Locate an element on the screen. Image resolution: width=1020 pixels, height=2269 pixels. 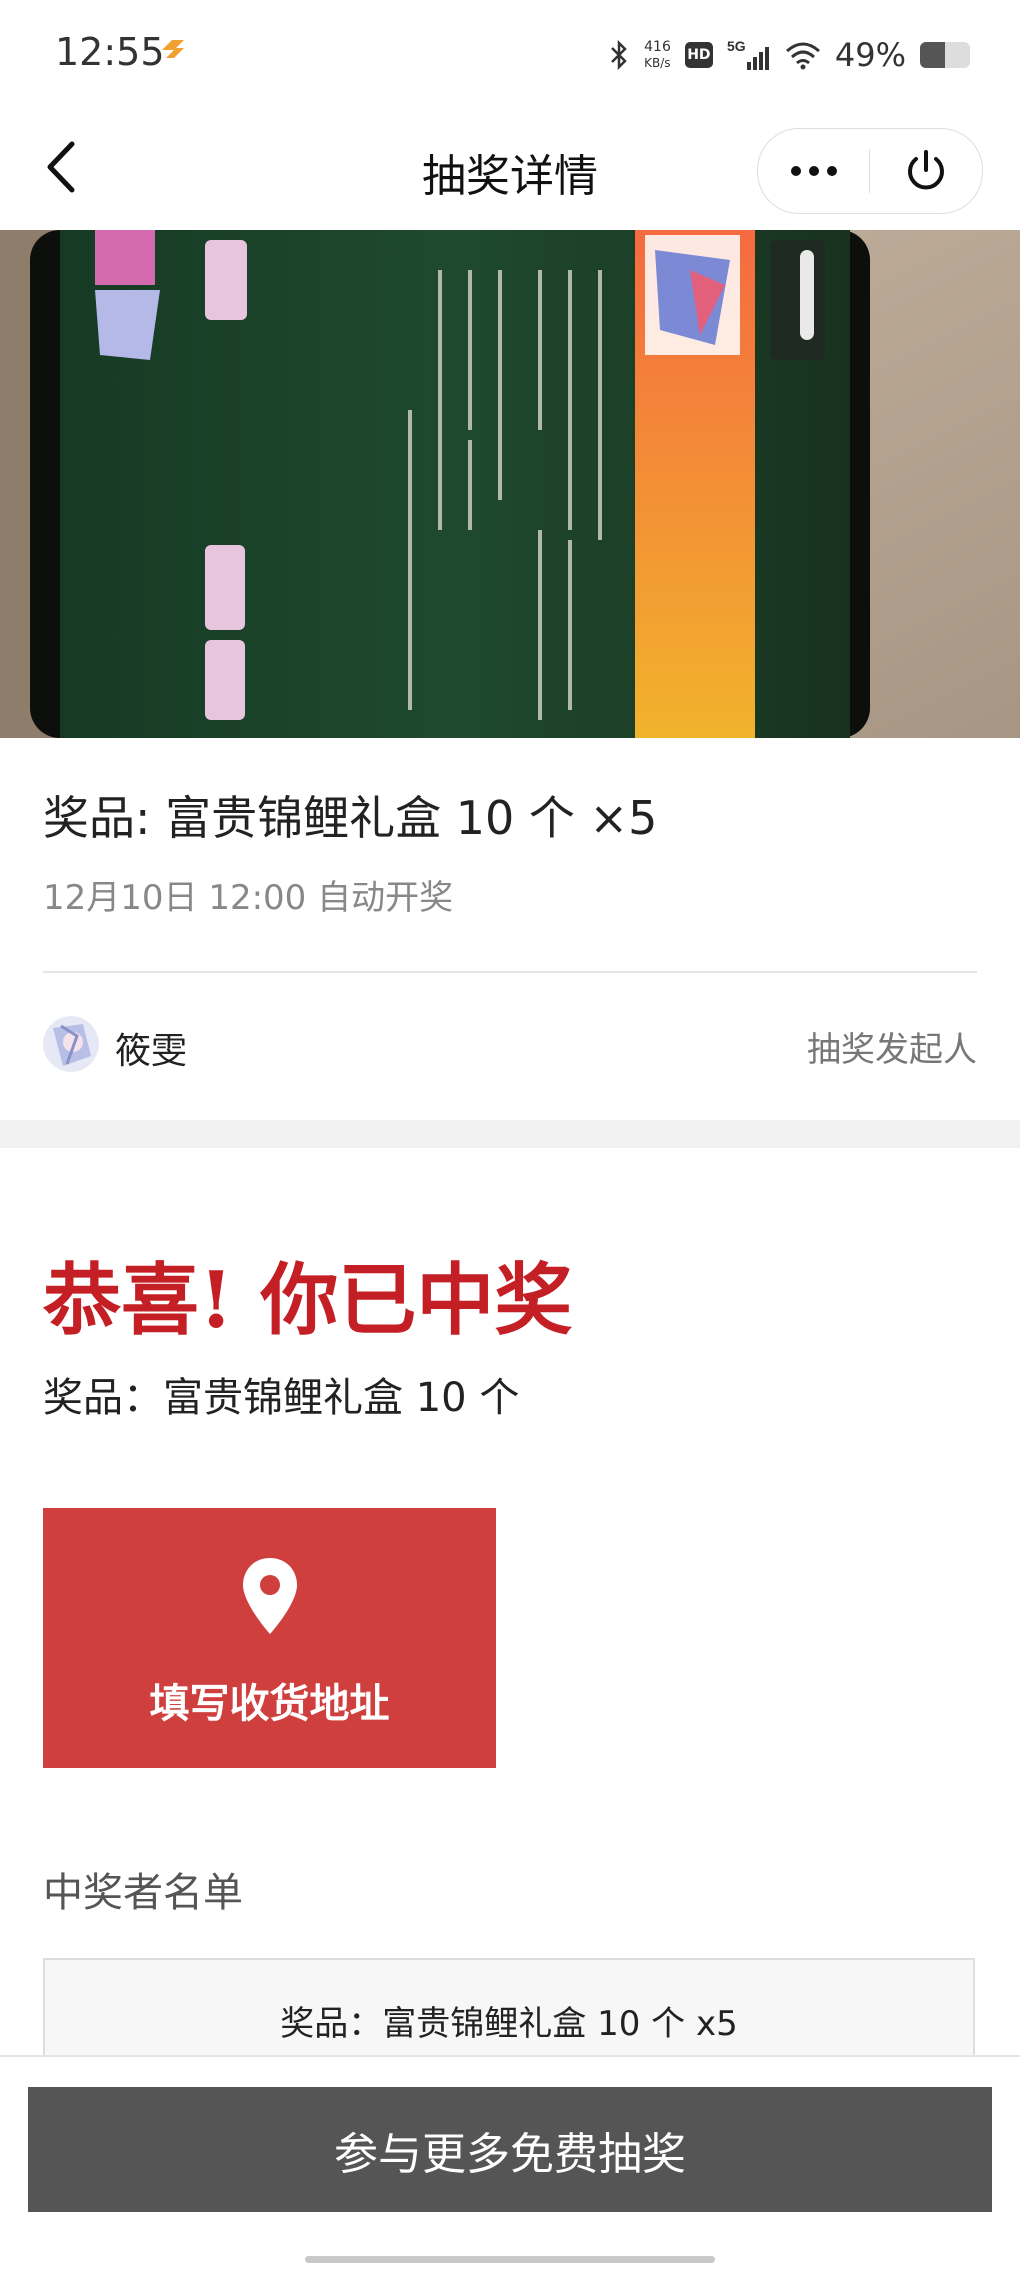
win-prize: 奖品：富贵锦鲤礼盒 10 个 is located at coordinates (281, 1398).